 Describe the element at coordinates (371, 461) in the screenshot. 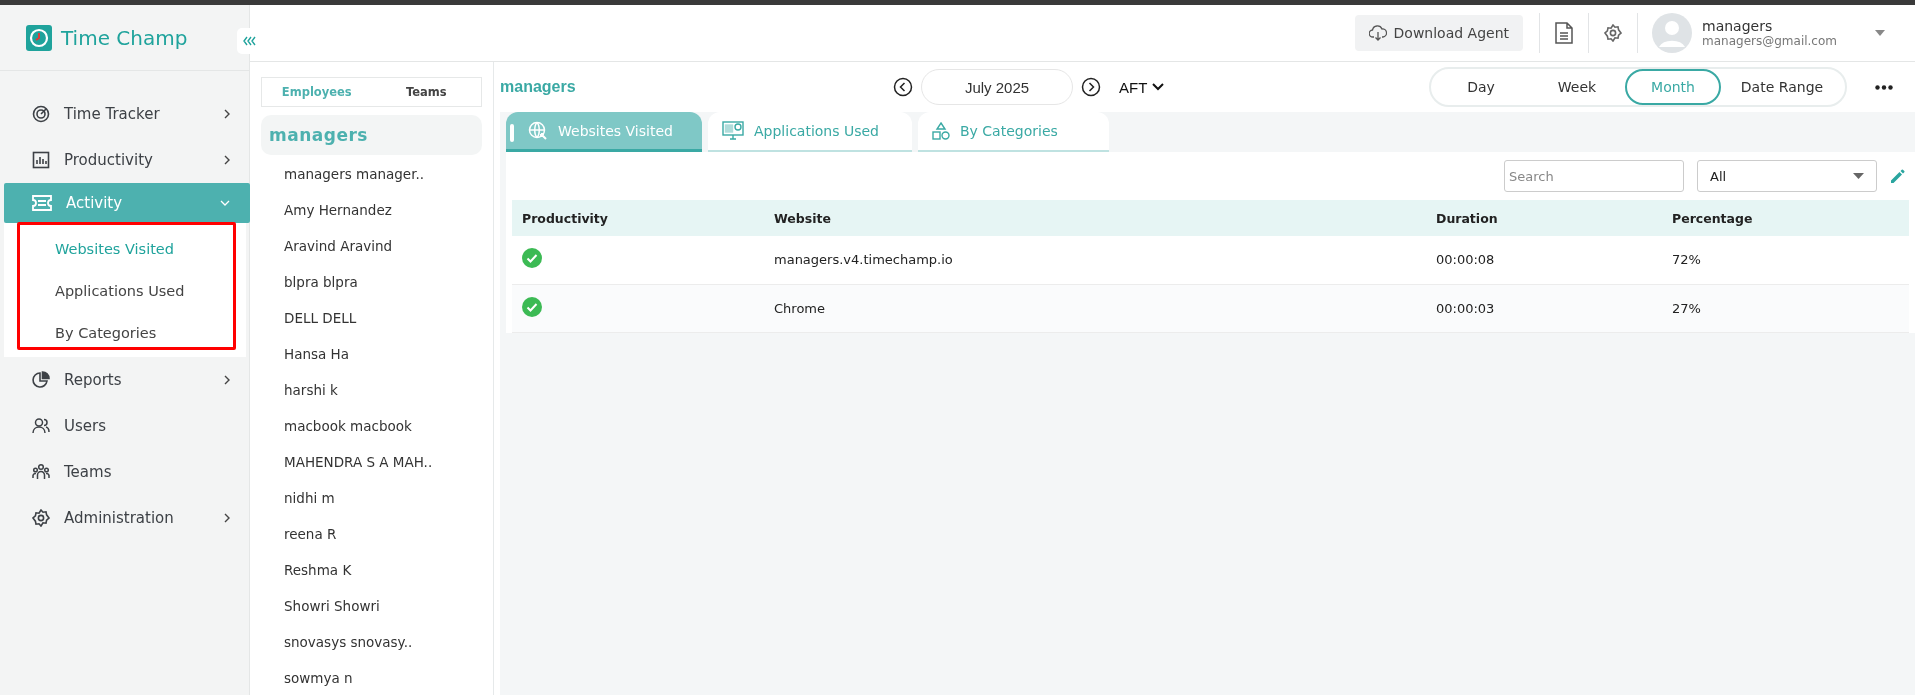

I see `employee-item: MAHENDRA S A MAH..` at that location.